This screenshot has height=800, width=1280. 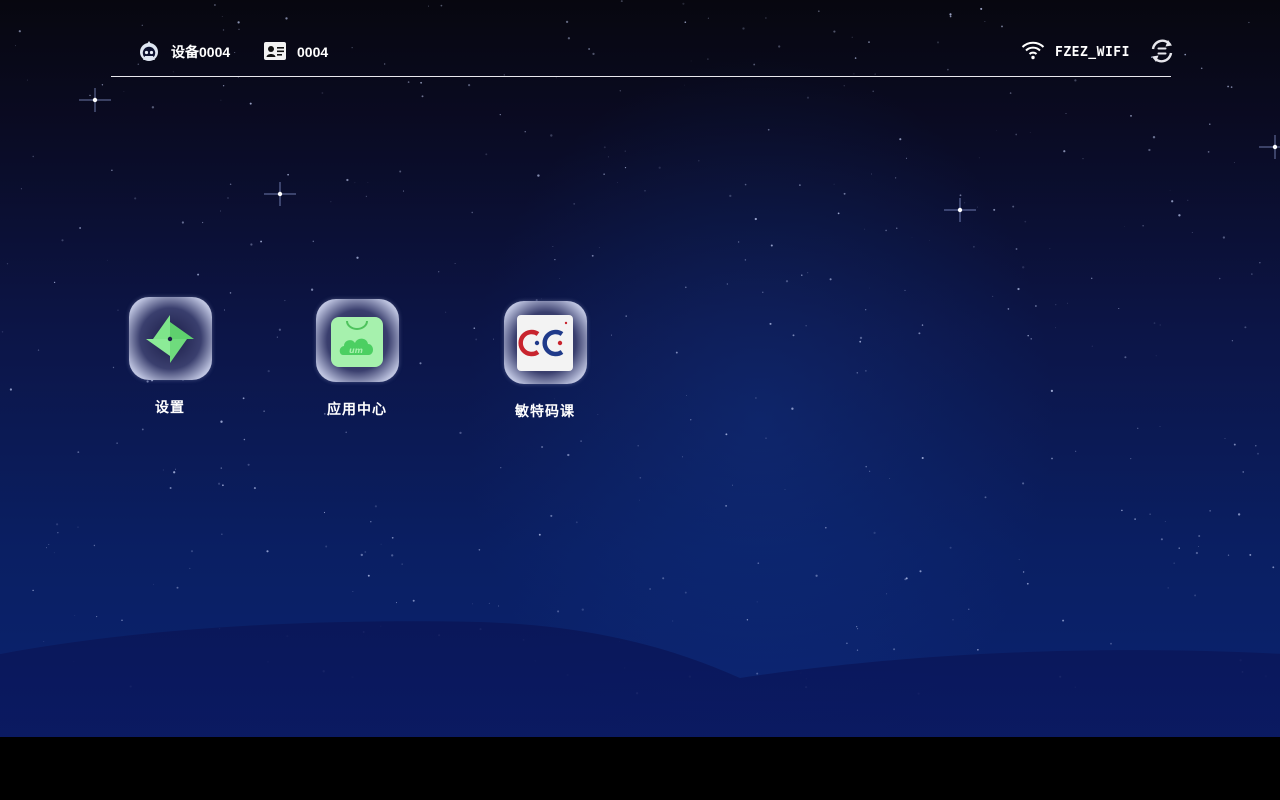 I want to click on app-mintcode: 敏特码课, so click(x=545, y=361).